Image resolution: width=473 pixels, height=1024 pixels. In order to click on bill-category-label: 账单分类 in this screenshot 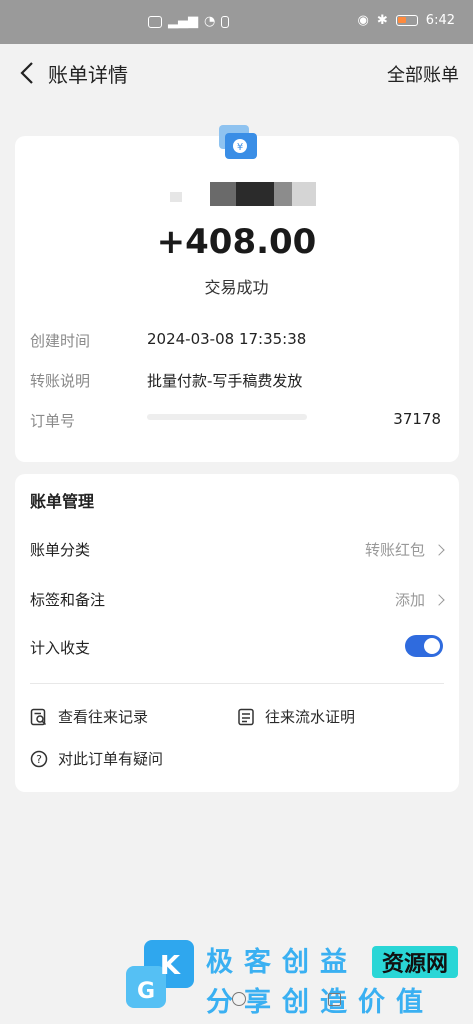, I will do `click(60, 550)`.